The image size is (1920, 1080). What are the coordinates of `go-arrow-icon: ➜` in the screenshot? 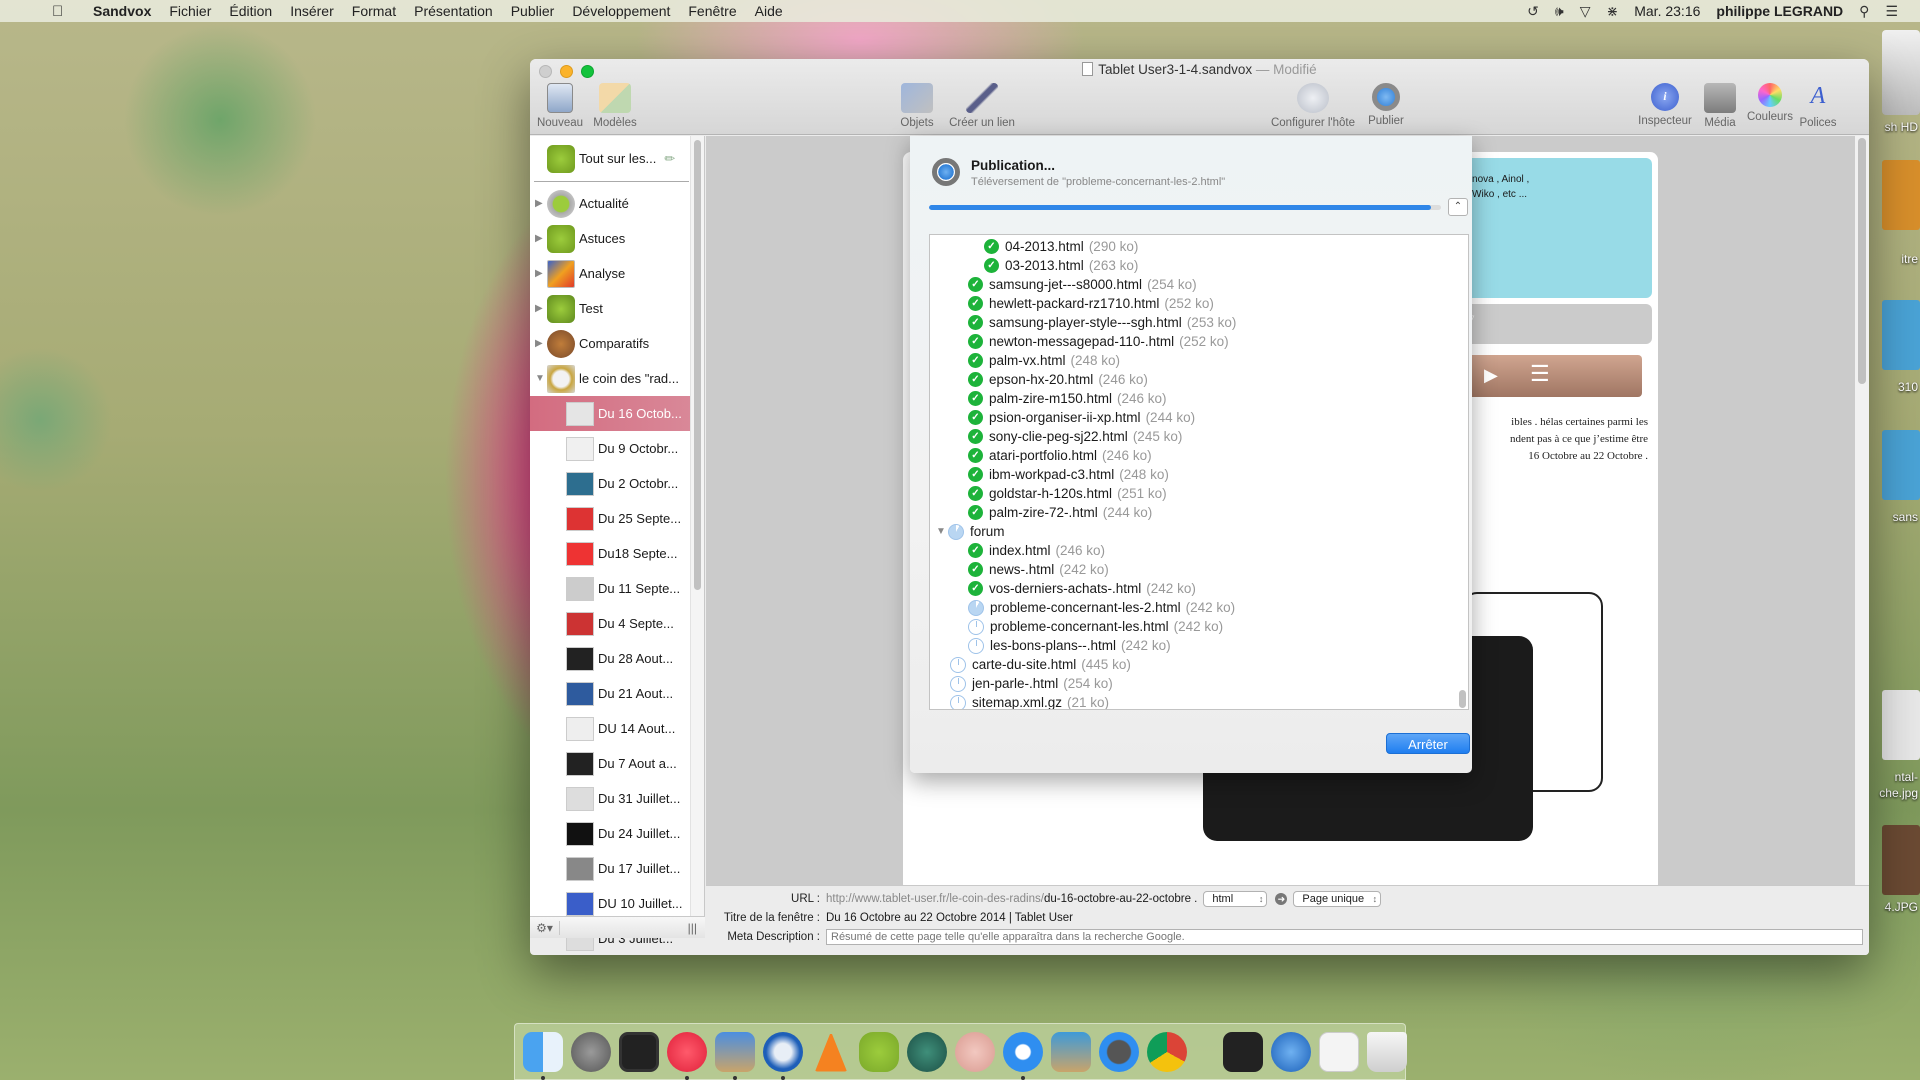 It's located at (1281, 899).